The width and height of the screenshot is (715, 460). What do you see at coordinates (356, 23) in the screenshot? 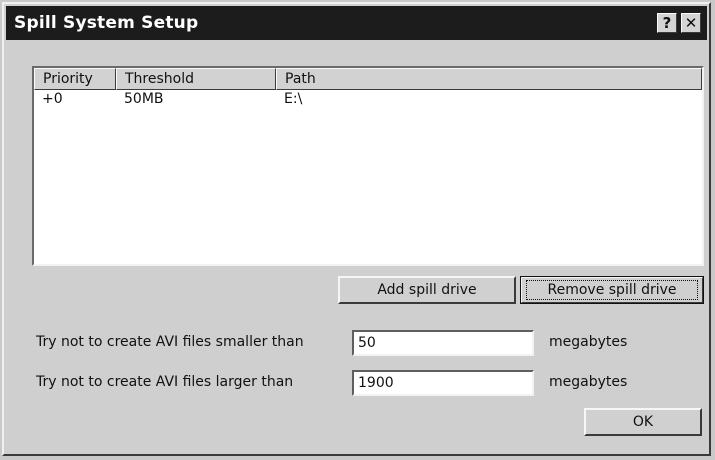
I see `title-bar: Spill System Setup ? ✕` at bounding box center [356, 23].